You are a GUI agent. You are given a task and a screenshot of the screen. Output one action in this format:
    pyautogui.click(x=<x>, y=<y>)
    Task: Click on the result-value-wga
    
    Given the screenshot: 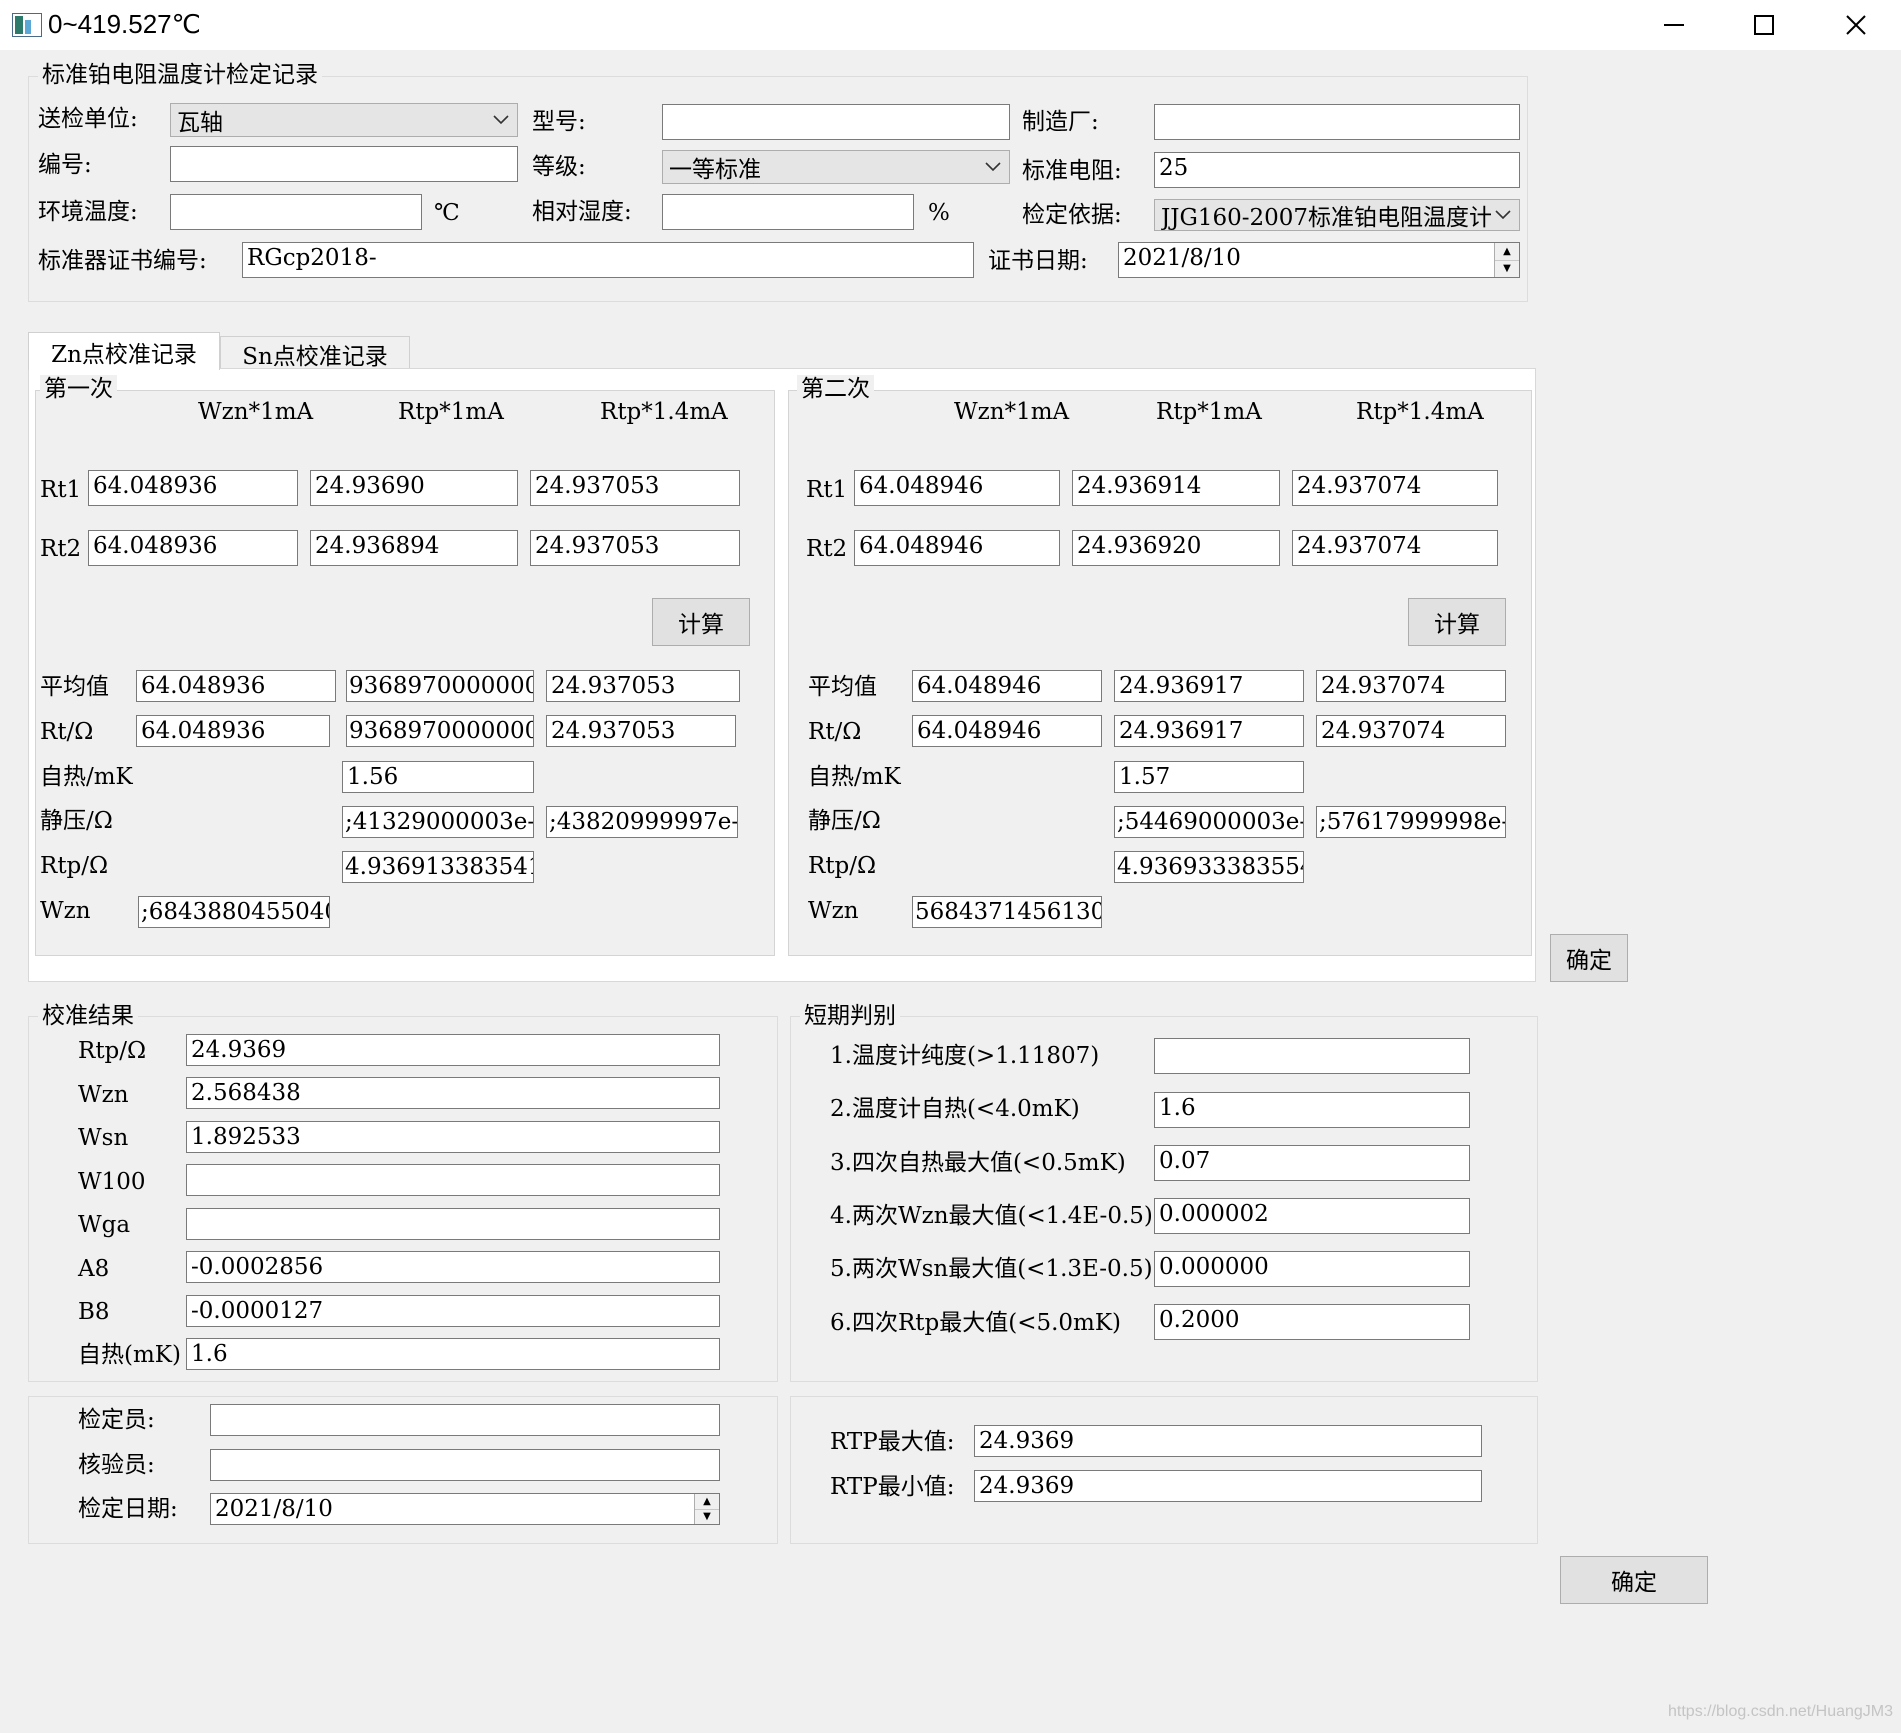 What is the action you would take?
    pyautogui.click(x=453, y=1224)
    